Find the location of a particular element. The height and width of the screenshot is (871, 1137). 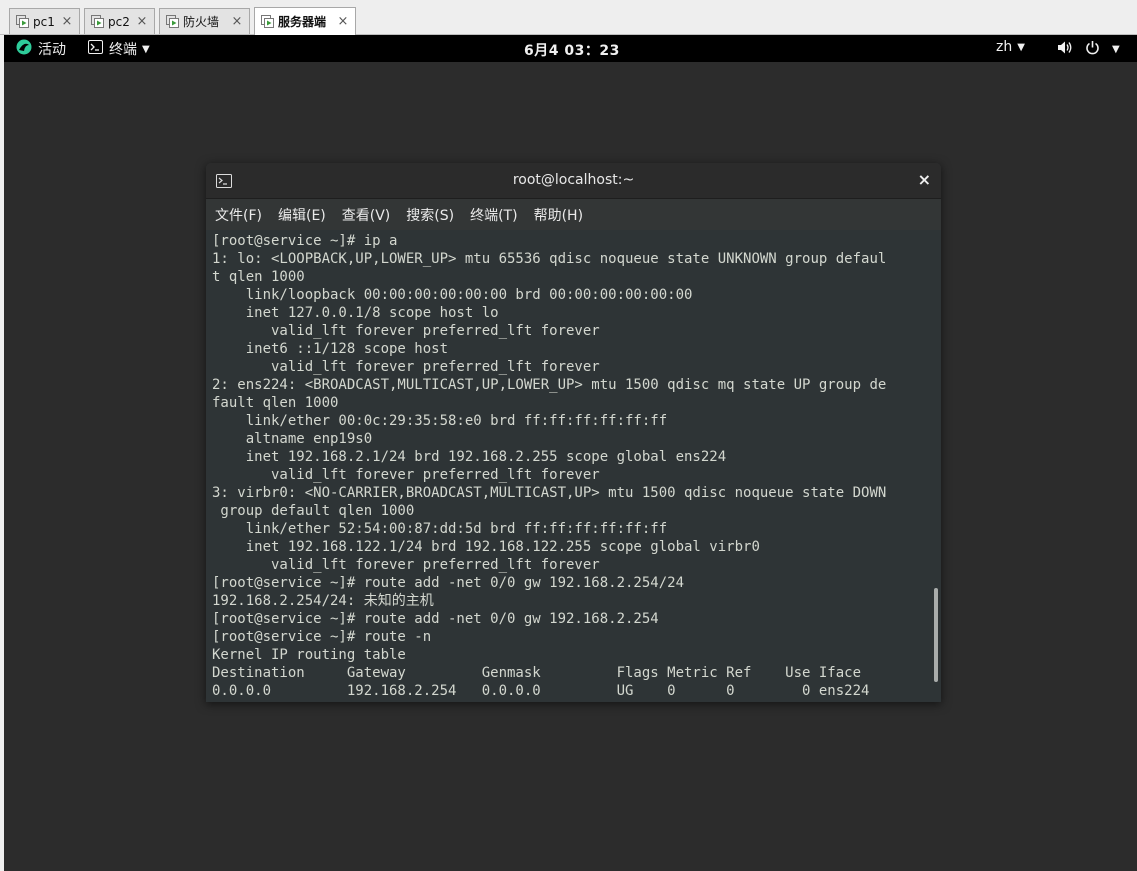

terminal-scrollbar is located at coordinates (936, 635).